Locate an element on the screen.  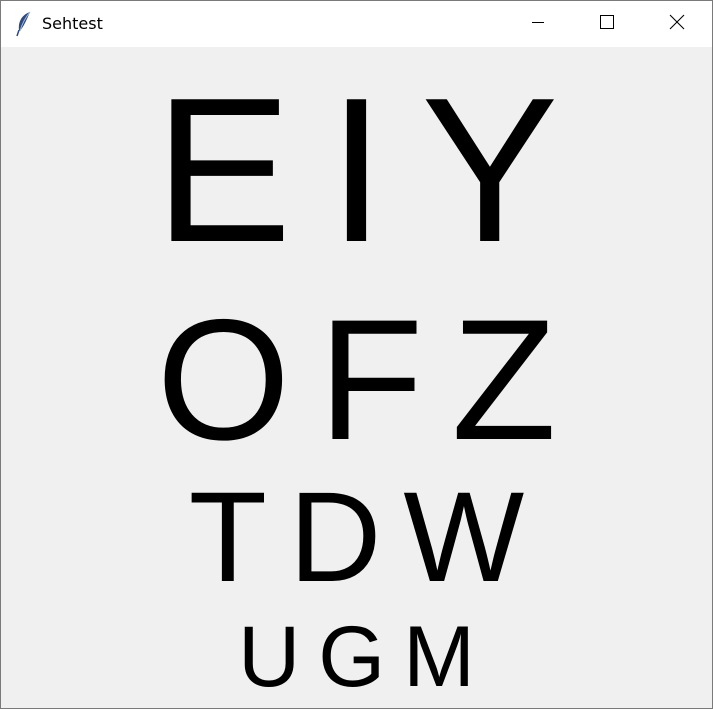
chart-letter: O is located at coordinates (223, 380).